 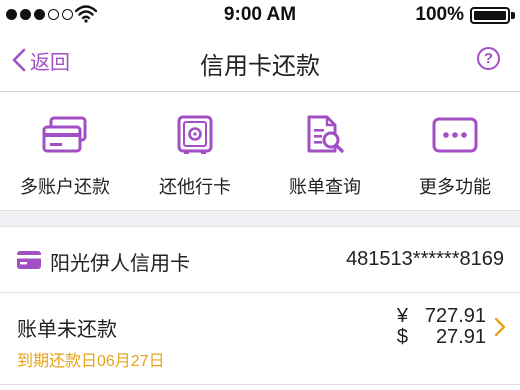 I want to click on bill-title: 账单未还款, so click(x=67, y=330).